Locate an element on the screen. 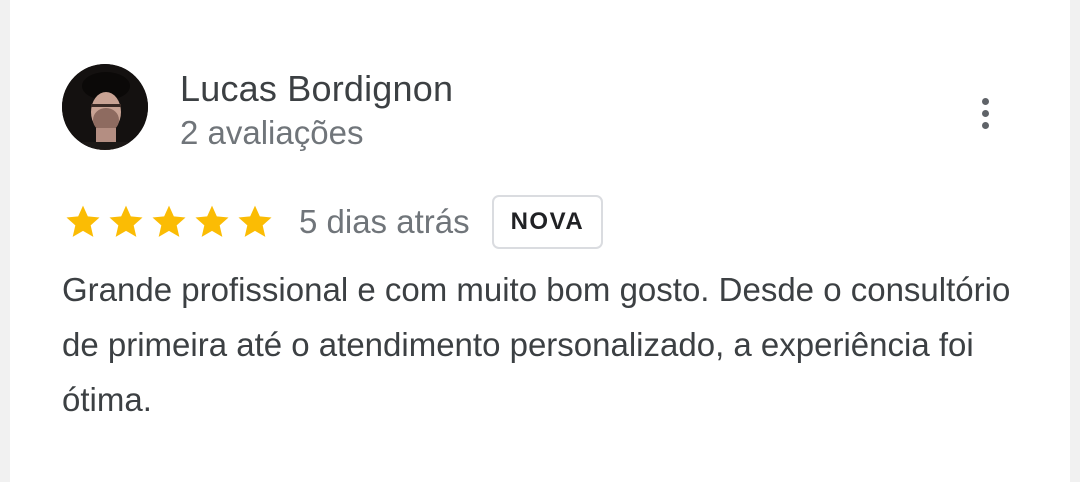 Image resolution: width=1080 pixels, height=482 pixels. review-date: 5 dias atrás is located at coordinates (384, 221).